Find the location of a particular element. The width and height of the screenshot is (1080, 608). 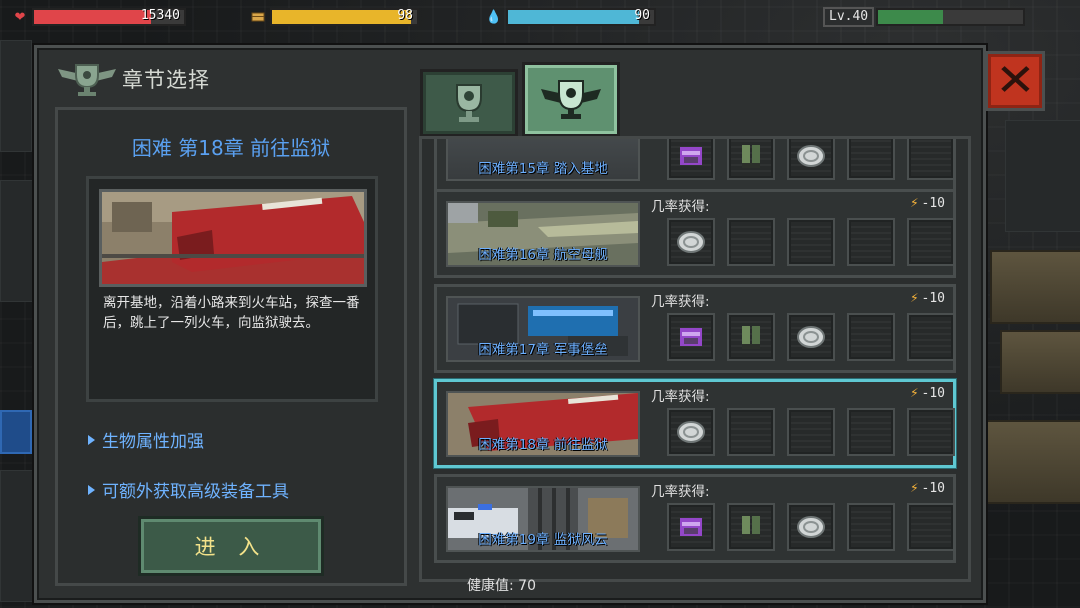

train-scene-image is located at coordinates (233, 238).